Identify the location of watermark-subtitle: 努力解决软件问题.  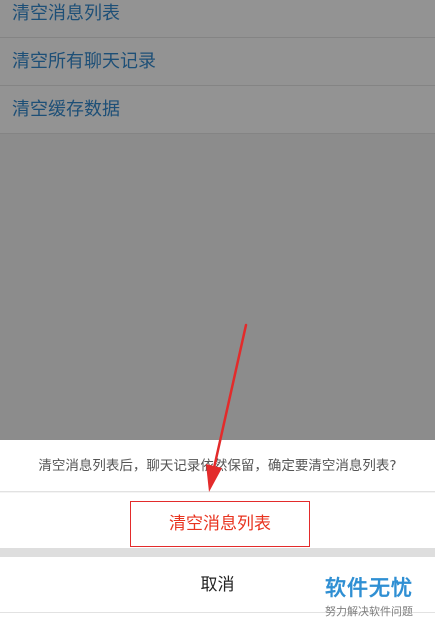
(369, 611).